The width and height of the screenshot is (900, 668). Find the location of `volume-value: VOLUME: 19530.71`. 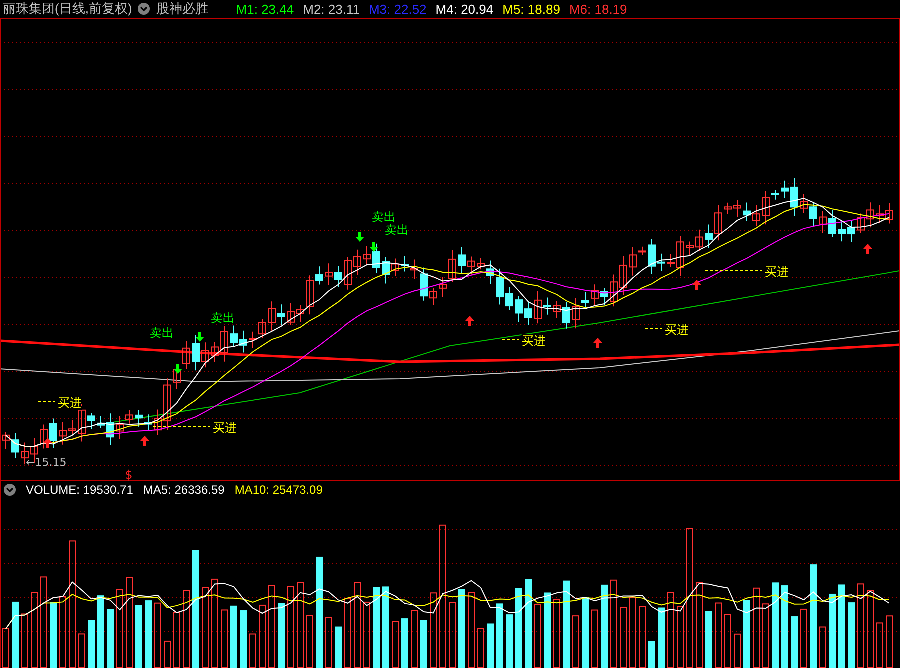

volume-value: VOLUME: 19530.71 is located at coordinates (80, 489).